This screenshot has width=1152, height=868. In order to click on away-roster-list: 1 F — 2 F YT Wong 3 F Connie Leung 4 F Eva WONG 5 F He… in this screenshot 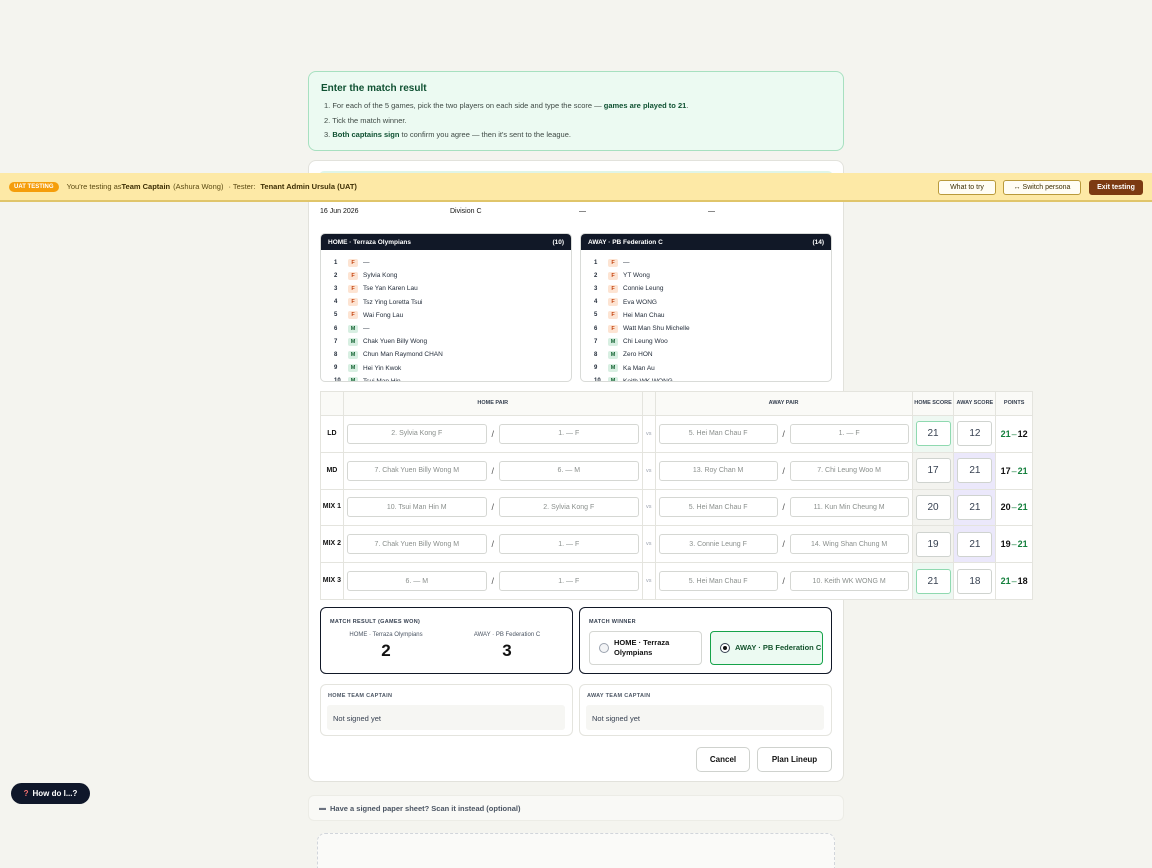, I will do `click(706, 315)`.